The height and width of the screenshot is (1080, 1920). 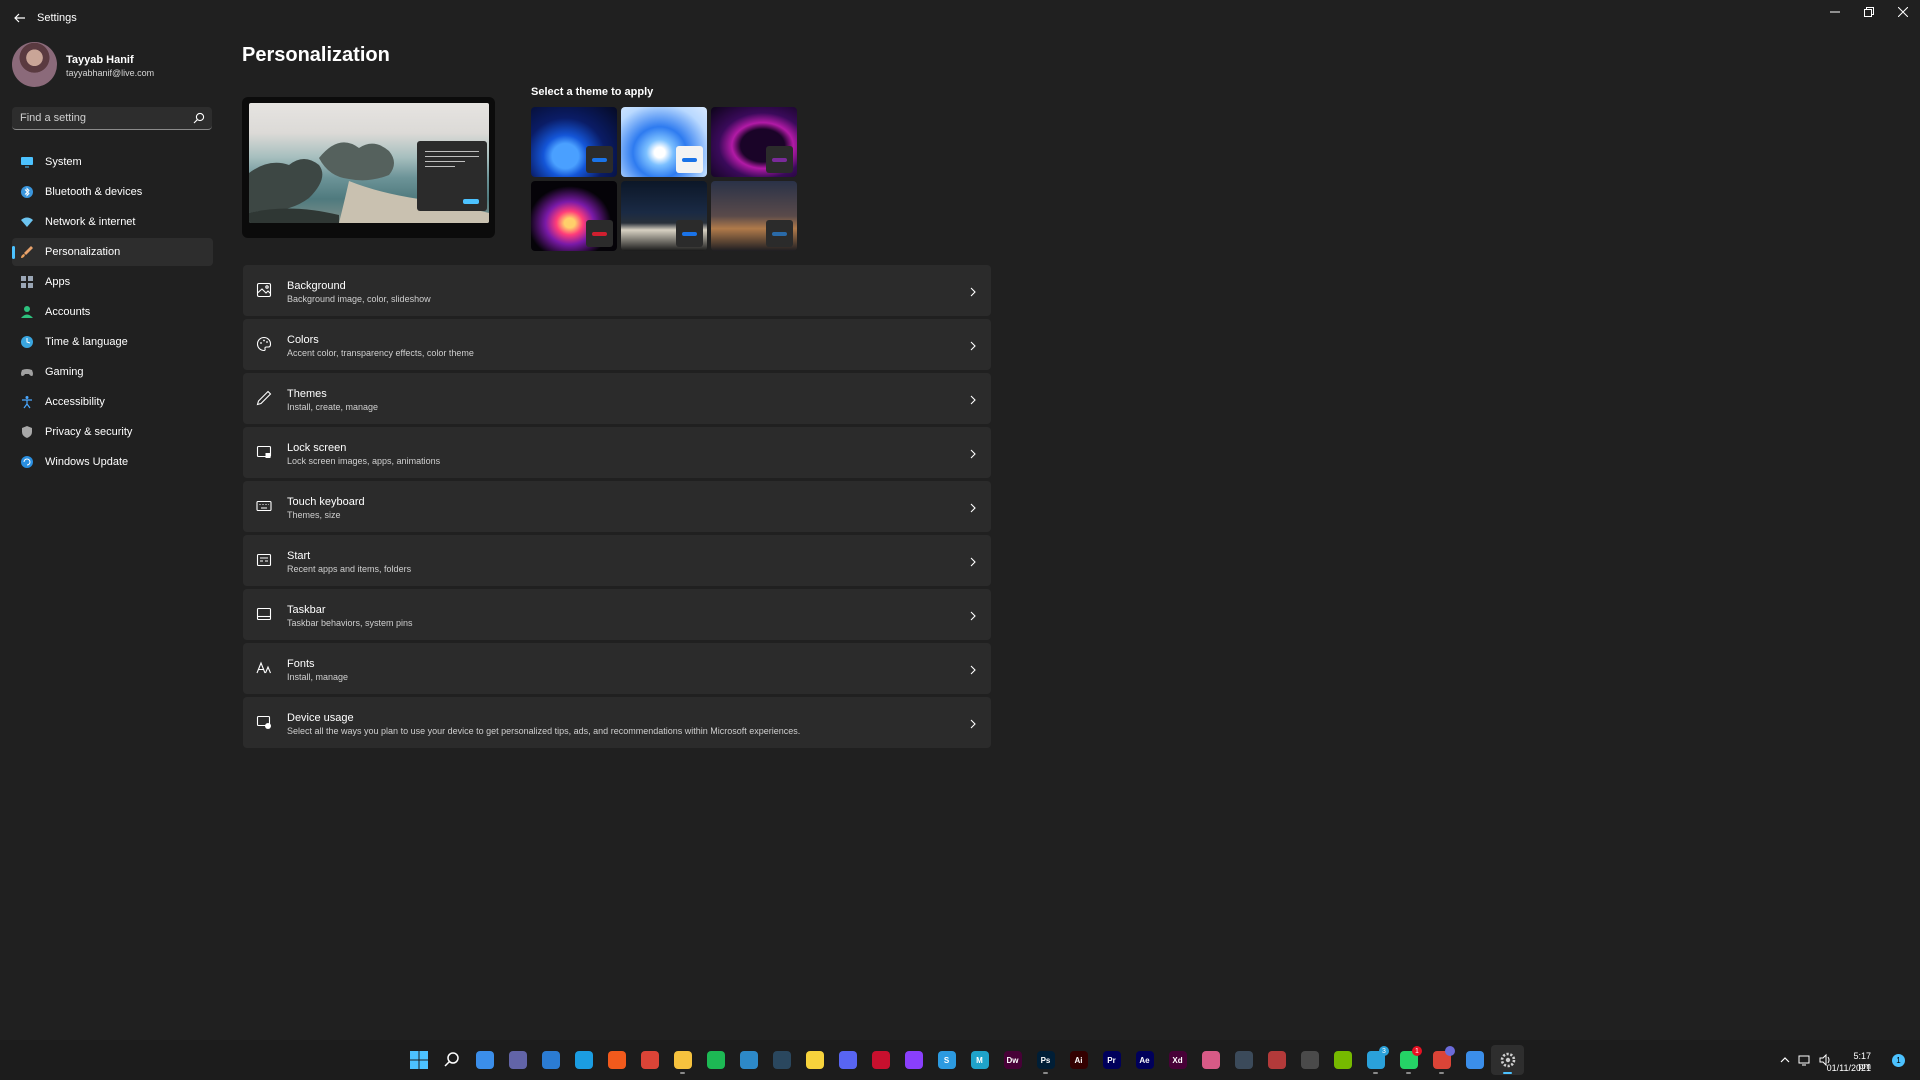 What do you see at coordinates (617, 560) in the screenshot?
I see `settings-card-start: Start Recent apps and items, folders` at bounding box center [617, 560].